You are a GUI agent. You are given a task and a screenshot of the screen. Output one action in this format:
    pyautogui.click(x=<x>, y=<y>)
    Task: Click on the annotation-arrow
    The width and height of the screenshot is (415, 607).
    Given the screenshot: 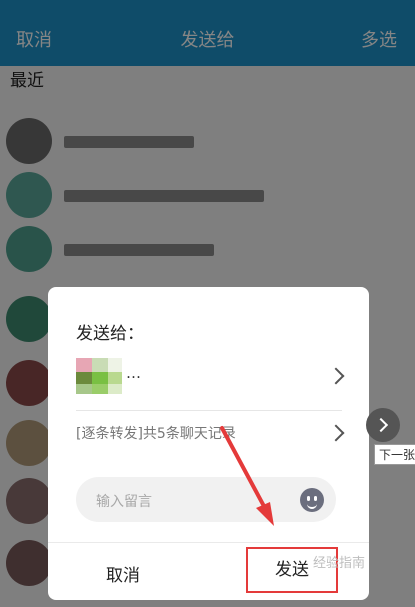 What is the action you would take?
    pyautogui.click(x=247, y=476)
    